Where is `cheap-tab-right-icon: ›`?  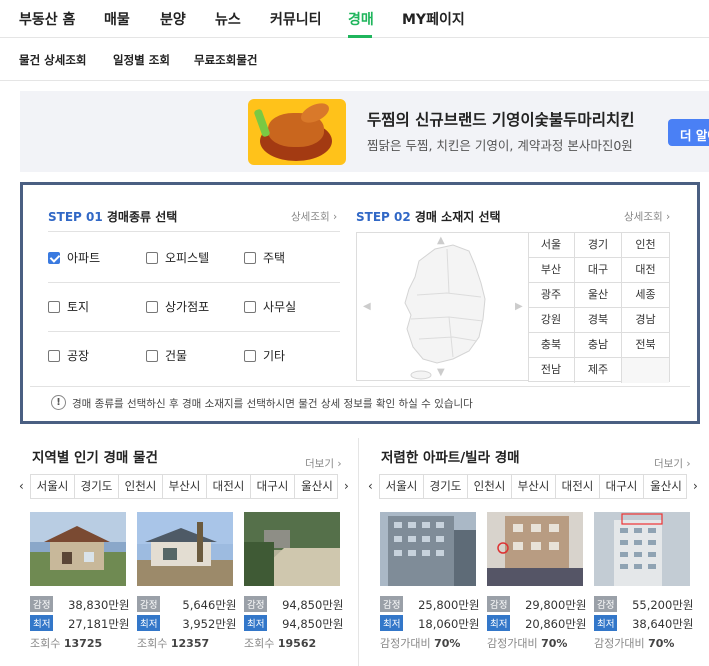
cheap-tab-right-icon: › is located at coordinates (695, 486).